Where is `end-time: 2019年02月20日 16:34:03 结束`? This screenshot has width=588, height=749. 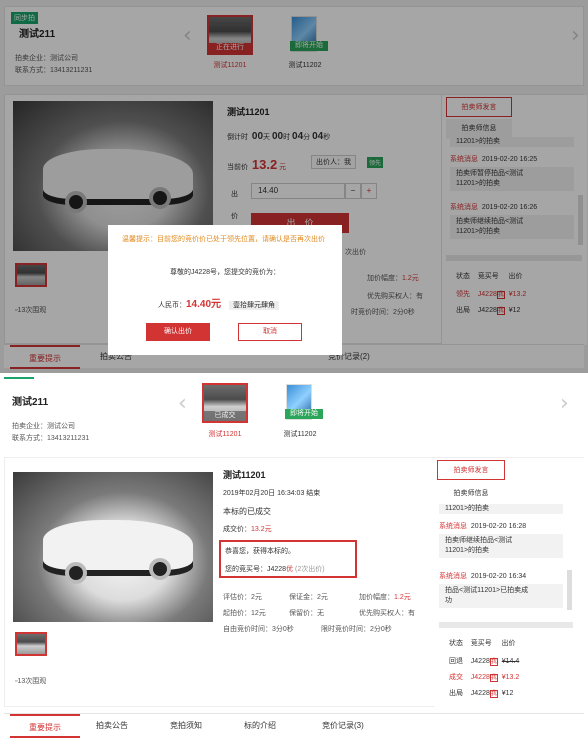 end-time: 2019年02月20日 16:34:03 结束 is located at coordinates (272, 493).